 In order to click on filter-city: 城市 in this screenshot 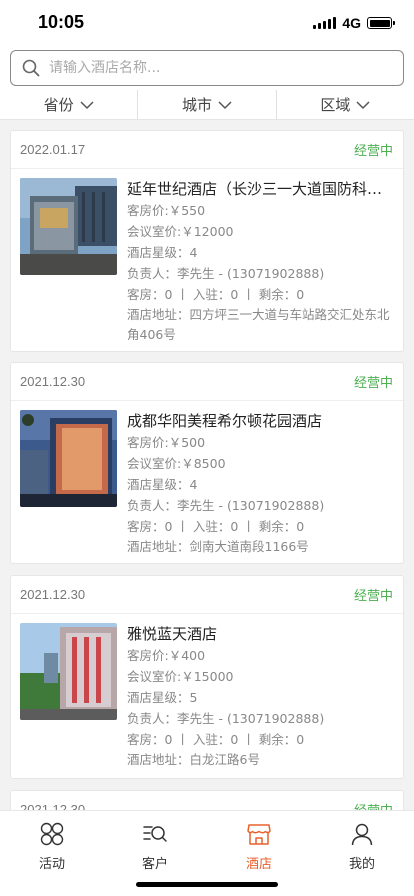, I will do `click(207, 104)`.